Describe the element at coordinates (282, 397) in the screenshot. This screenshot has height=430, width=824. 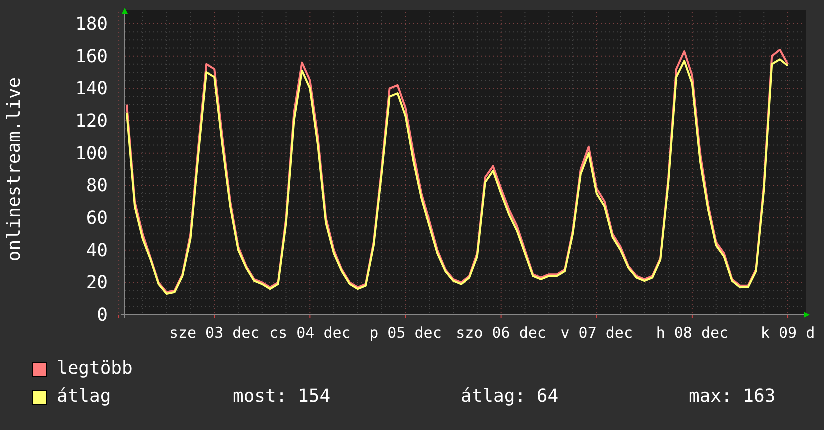
I see `legend-stat: most: 154` at that location.